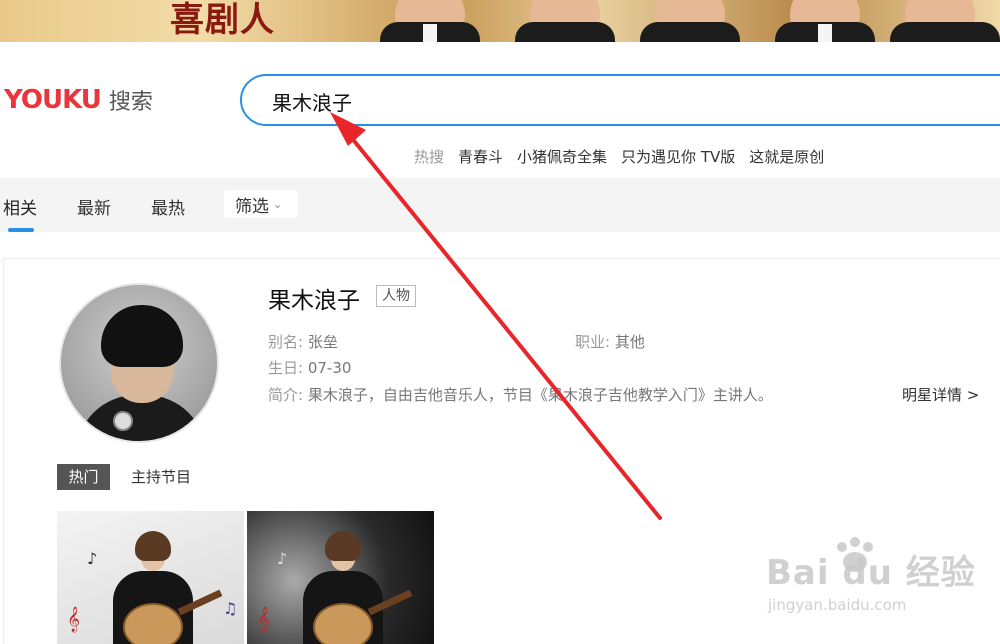 This screenshot has height=644, width=1000. What do you see at coordinates (286, 368) in the screenshot?
I see `birthday-label: 生日:` at bounding box center [286, 368].